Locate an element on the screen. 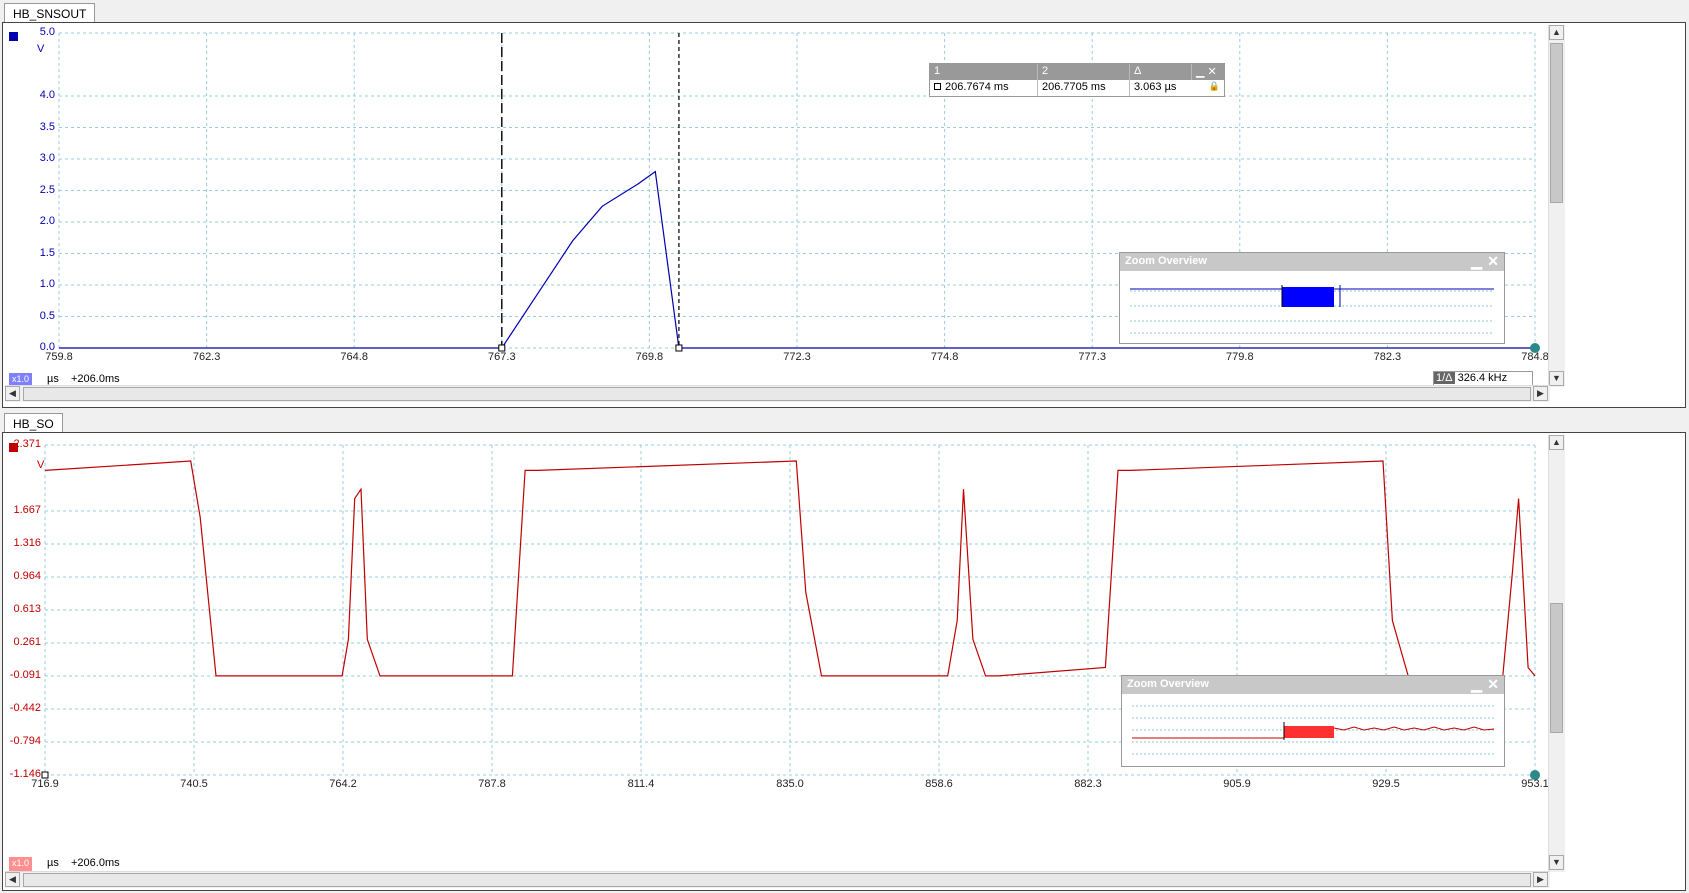 The width and height of the screenshot is (1689, 893). y-unit-label-bottom: V is located at coordinates (41, 465).